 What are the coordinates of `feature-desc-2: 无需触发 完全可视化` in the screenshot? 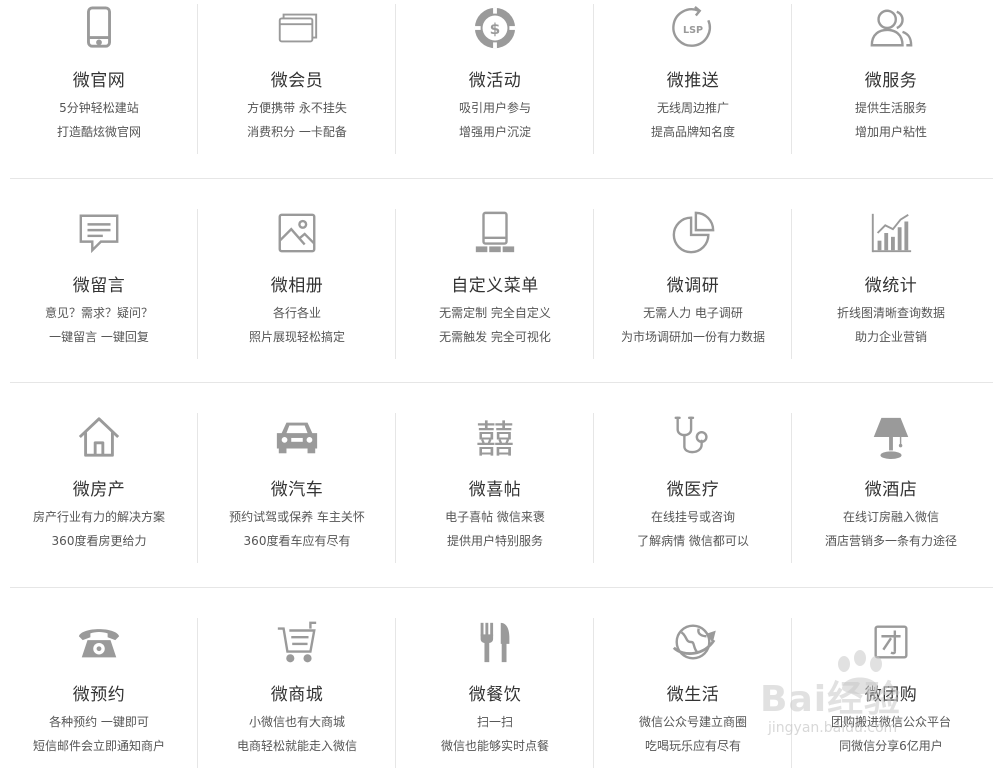 It's located at (495, 337).